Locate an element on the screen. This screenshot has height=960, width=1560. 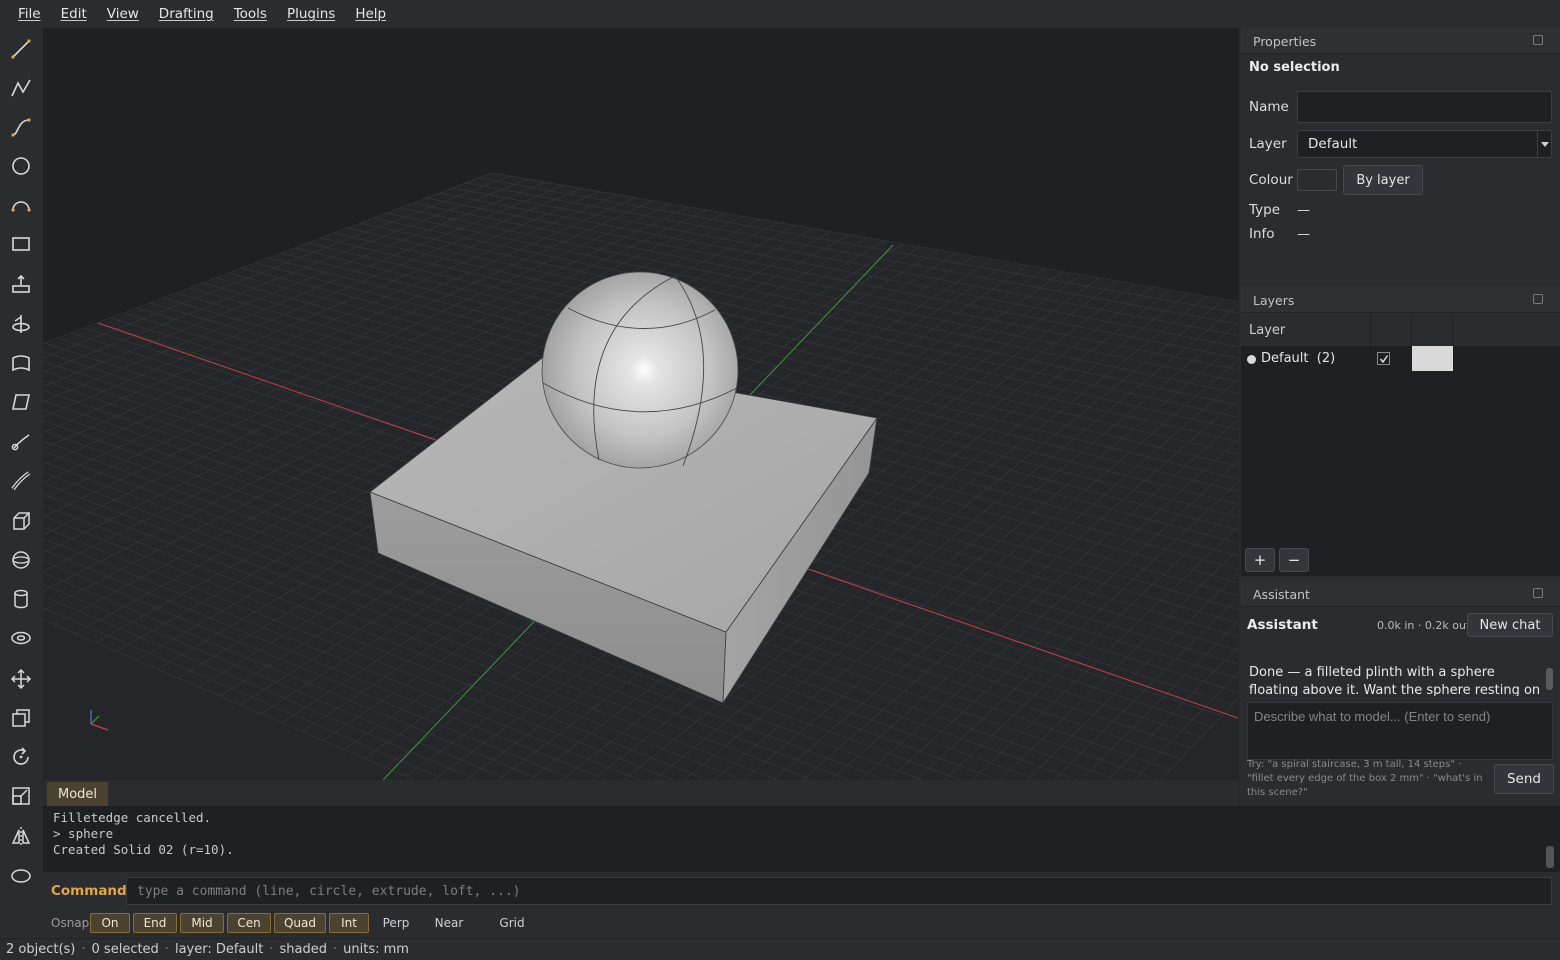
properties-panel-title: Properties is located at coordinates (1285, 41).